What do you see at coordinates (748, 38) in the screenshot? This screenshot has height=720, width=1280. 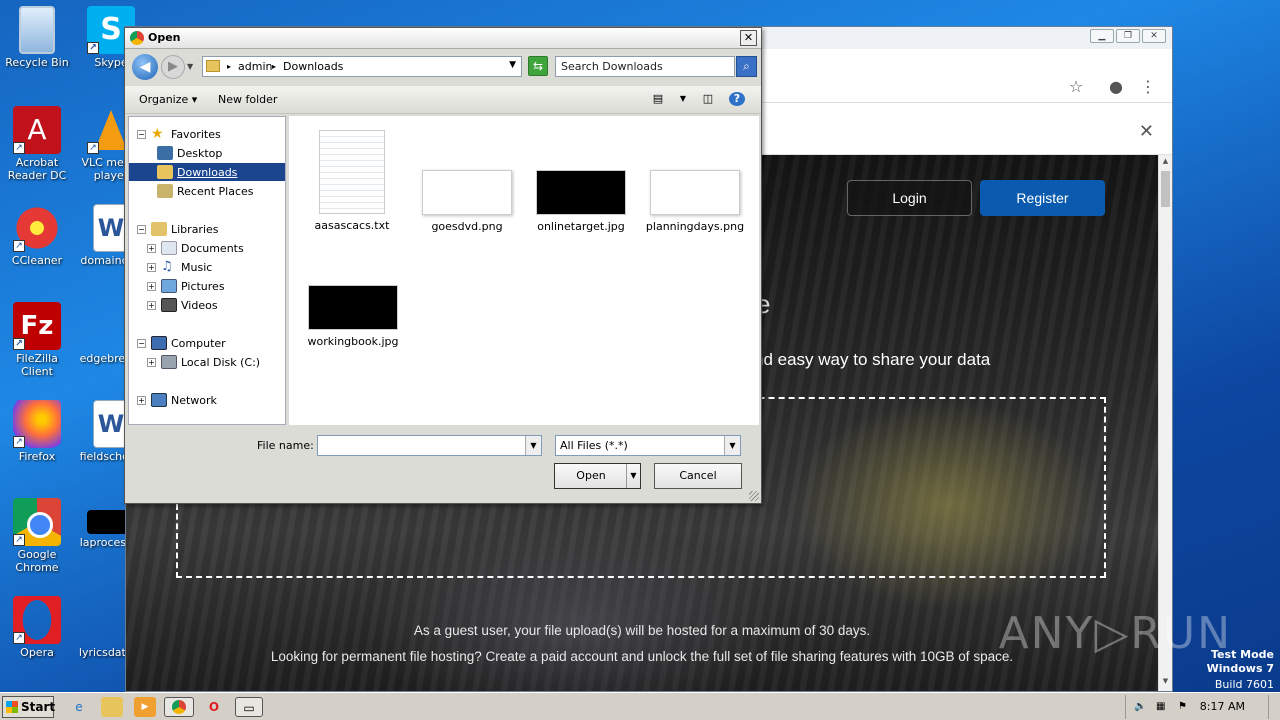 I see `dialog-close-button: ✕` at bounding box center [748, 38].